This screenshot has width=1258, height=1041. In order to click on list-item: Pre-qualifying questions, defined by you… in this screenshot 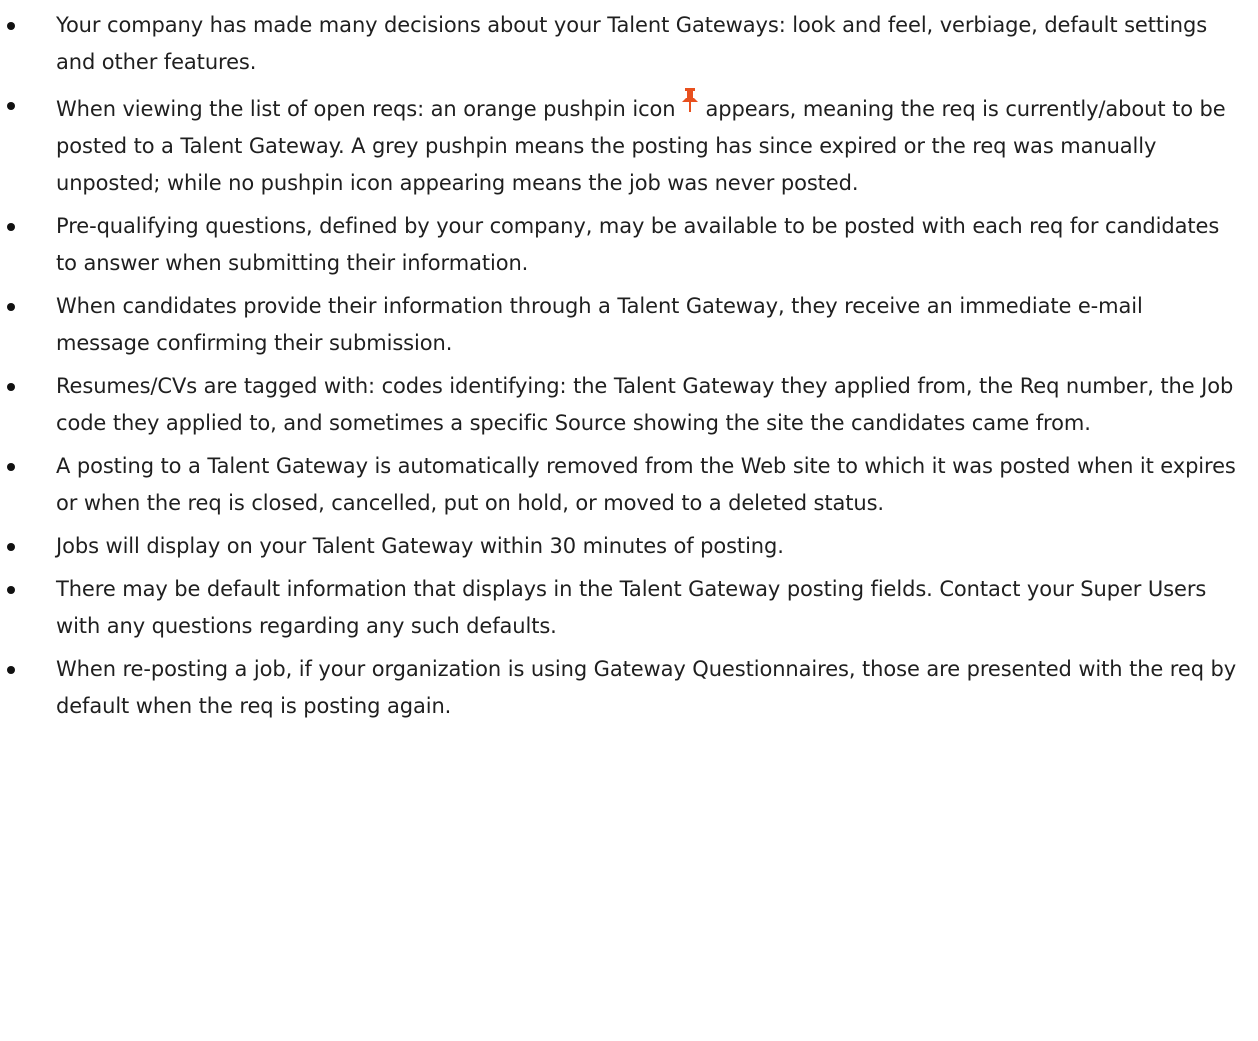, I will do `click(619, 245)`.